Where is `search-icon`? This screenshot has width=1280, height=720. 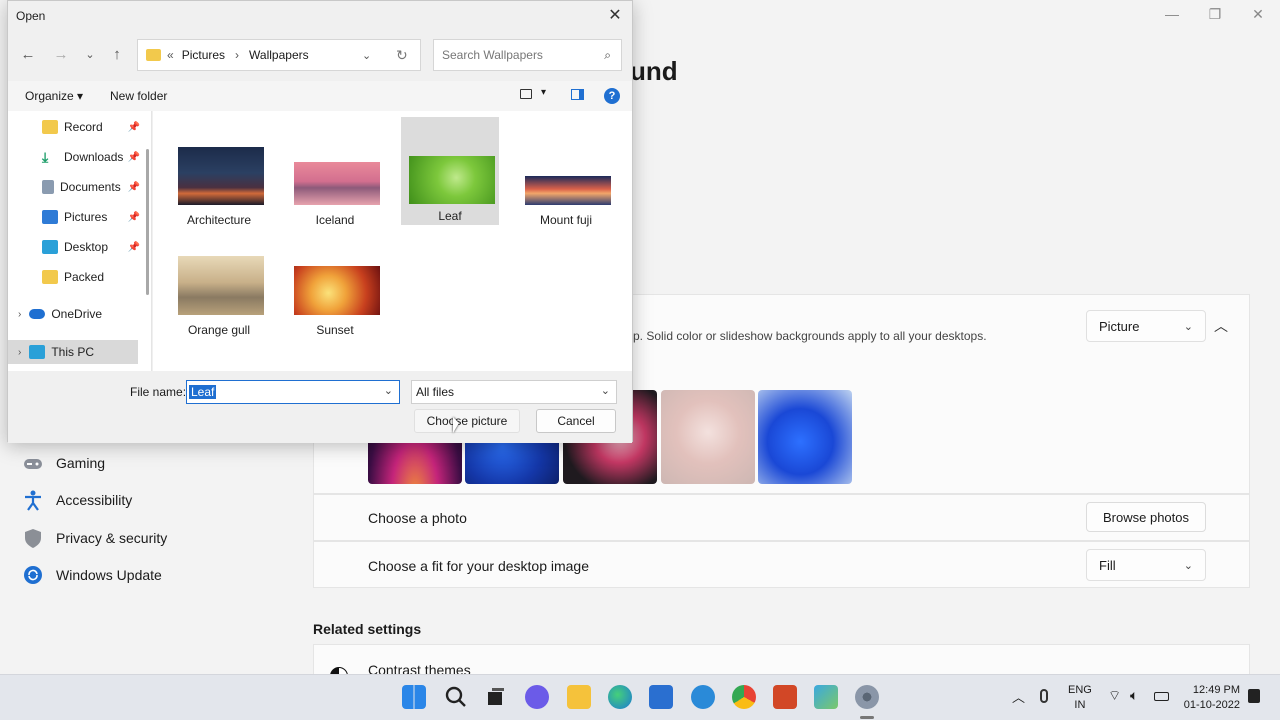 search-icon is located at coordinates (456, 697).